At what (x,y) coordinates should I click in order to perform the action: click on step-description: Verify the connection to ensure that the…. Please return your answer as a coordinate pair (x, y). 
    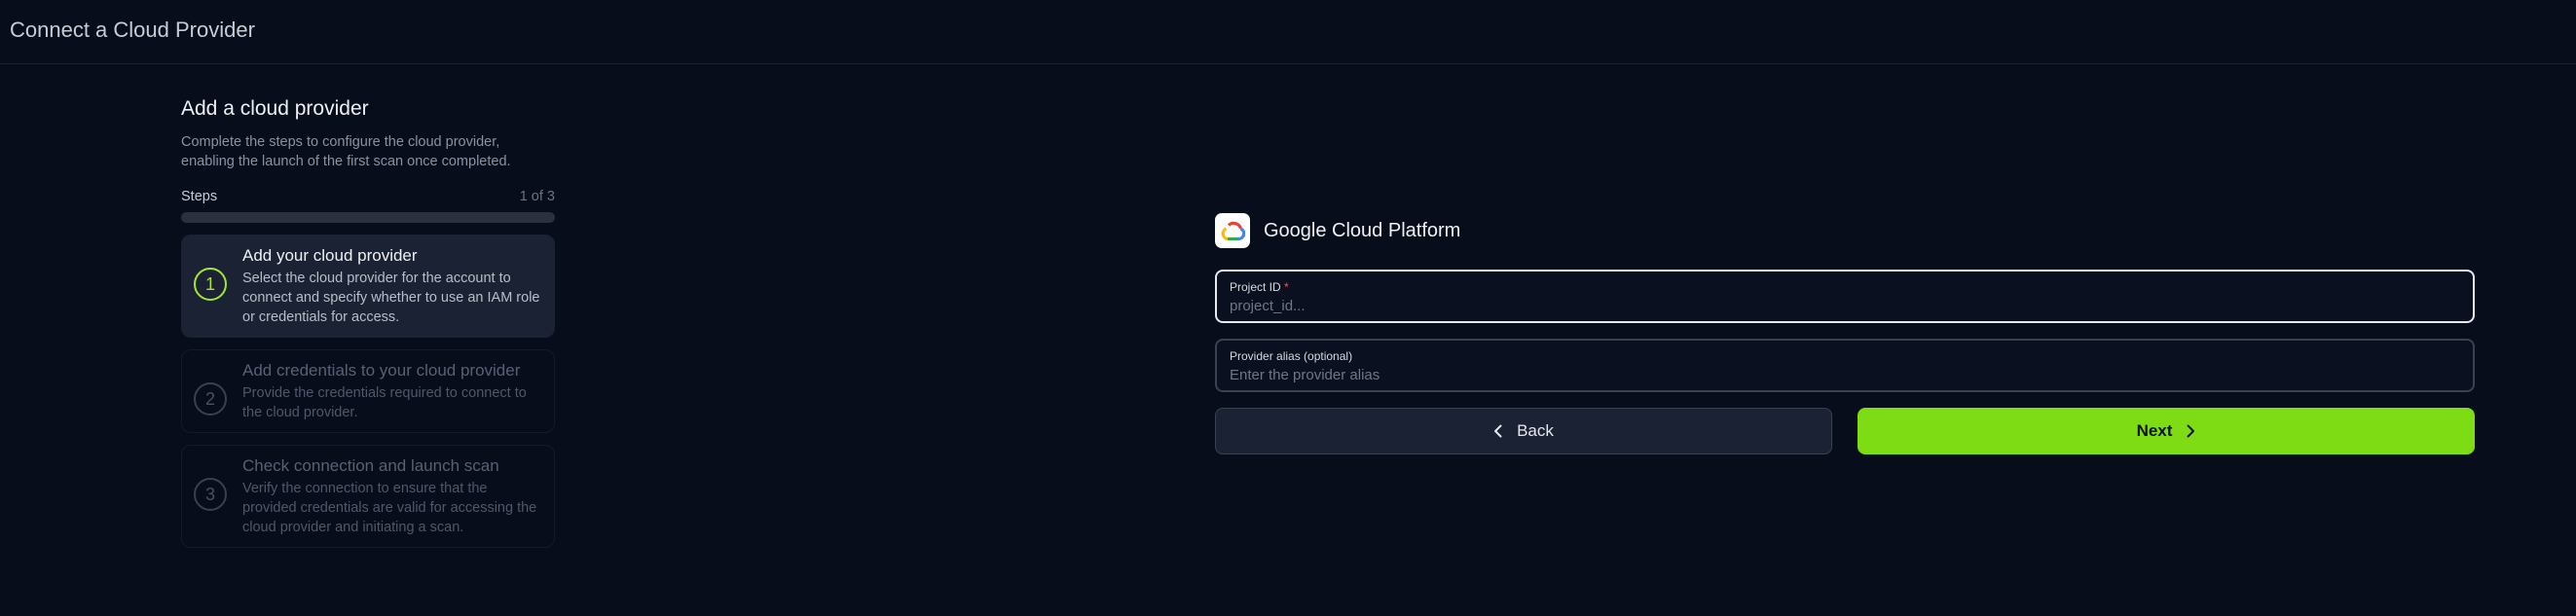
    Looking at the image, I should click on (389, 508).